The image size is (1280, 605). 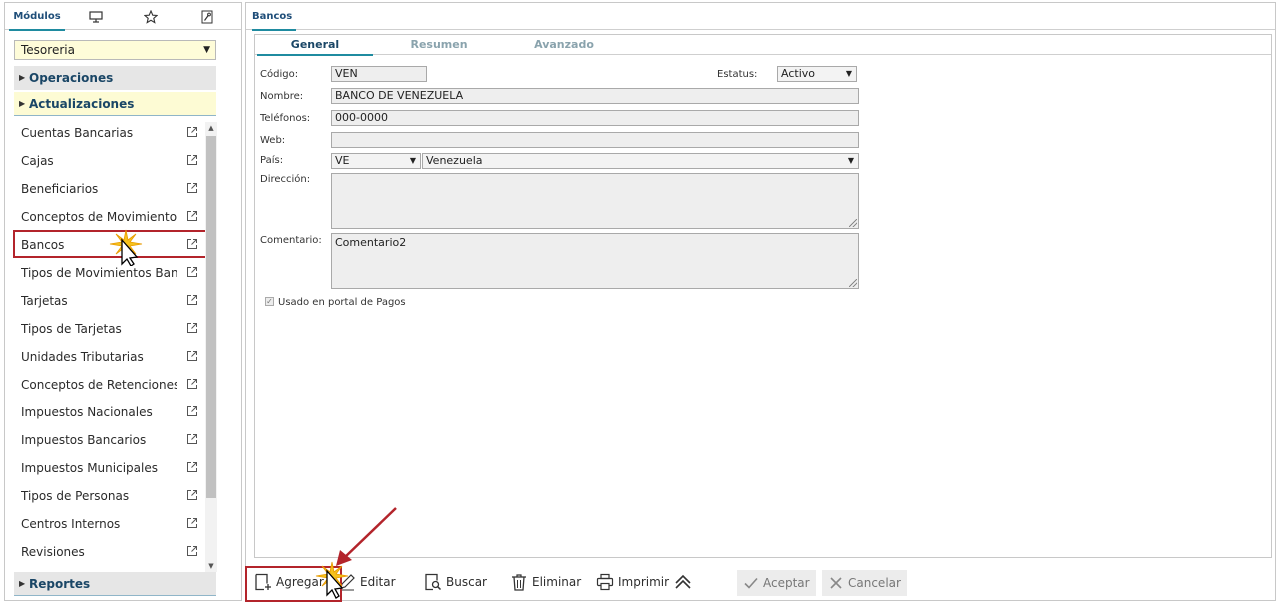 I want to click on menu-scrollbar: ▲ ▼, so click(x=211, y=347).